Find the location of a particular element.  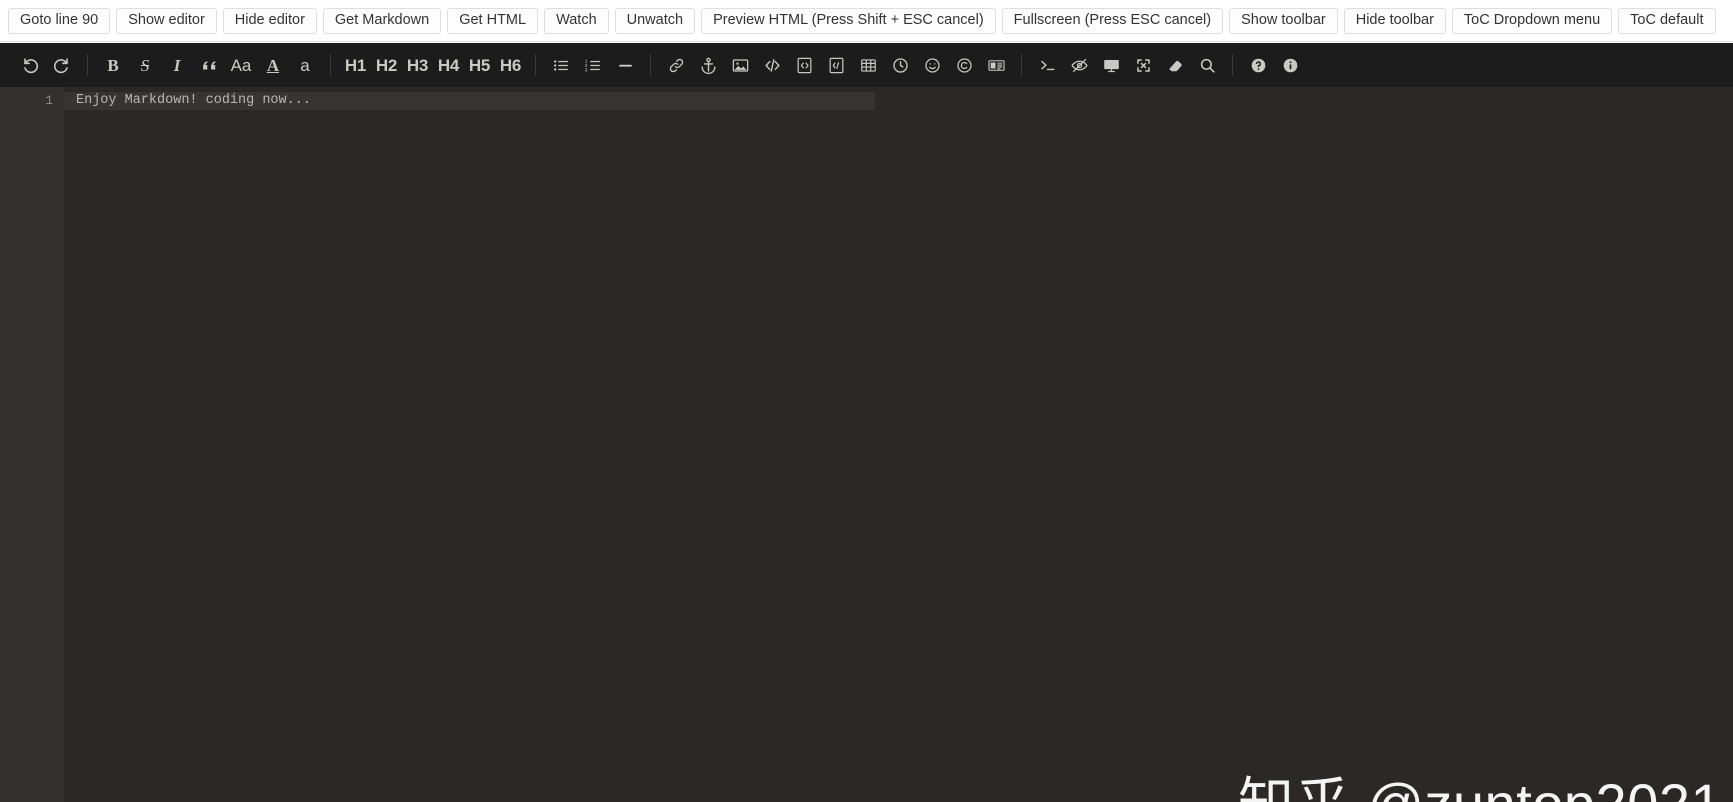

preview-html-button: Preview HTML (Press Shift + ESC cancel) is located at coordinates (848, 20).